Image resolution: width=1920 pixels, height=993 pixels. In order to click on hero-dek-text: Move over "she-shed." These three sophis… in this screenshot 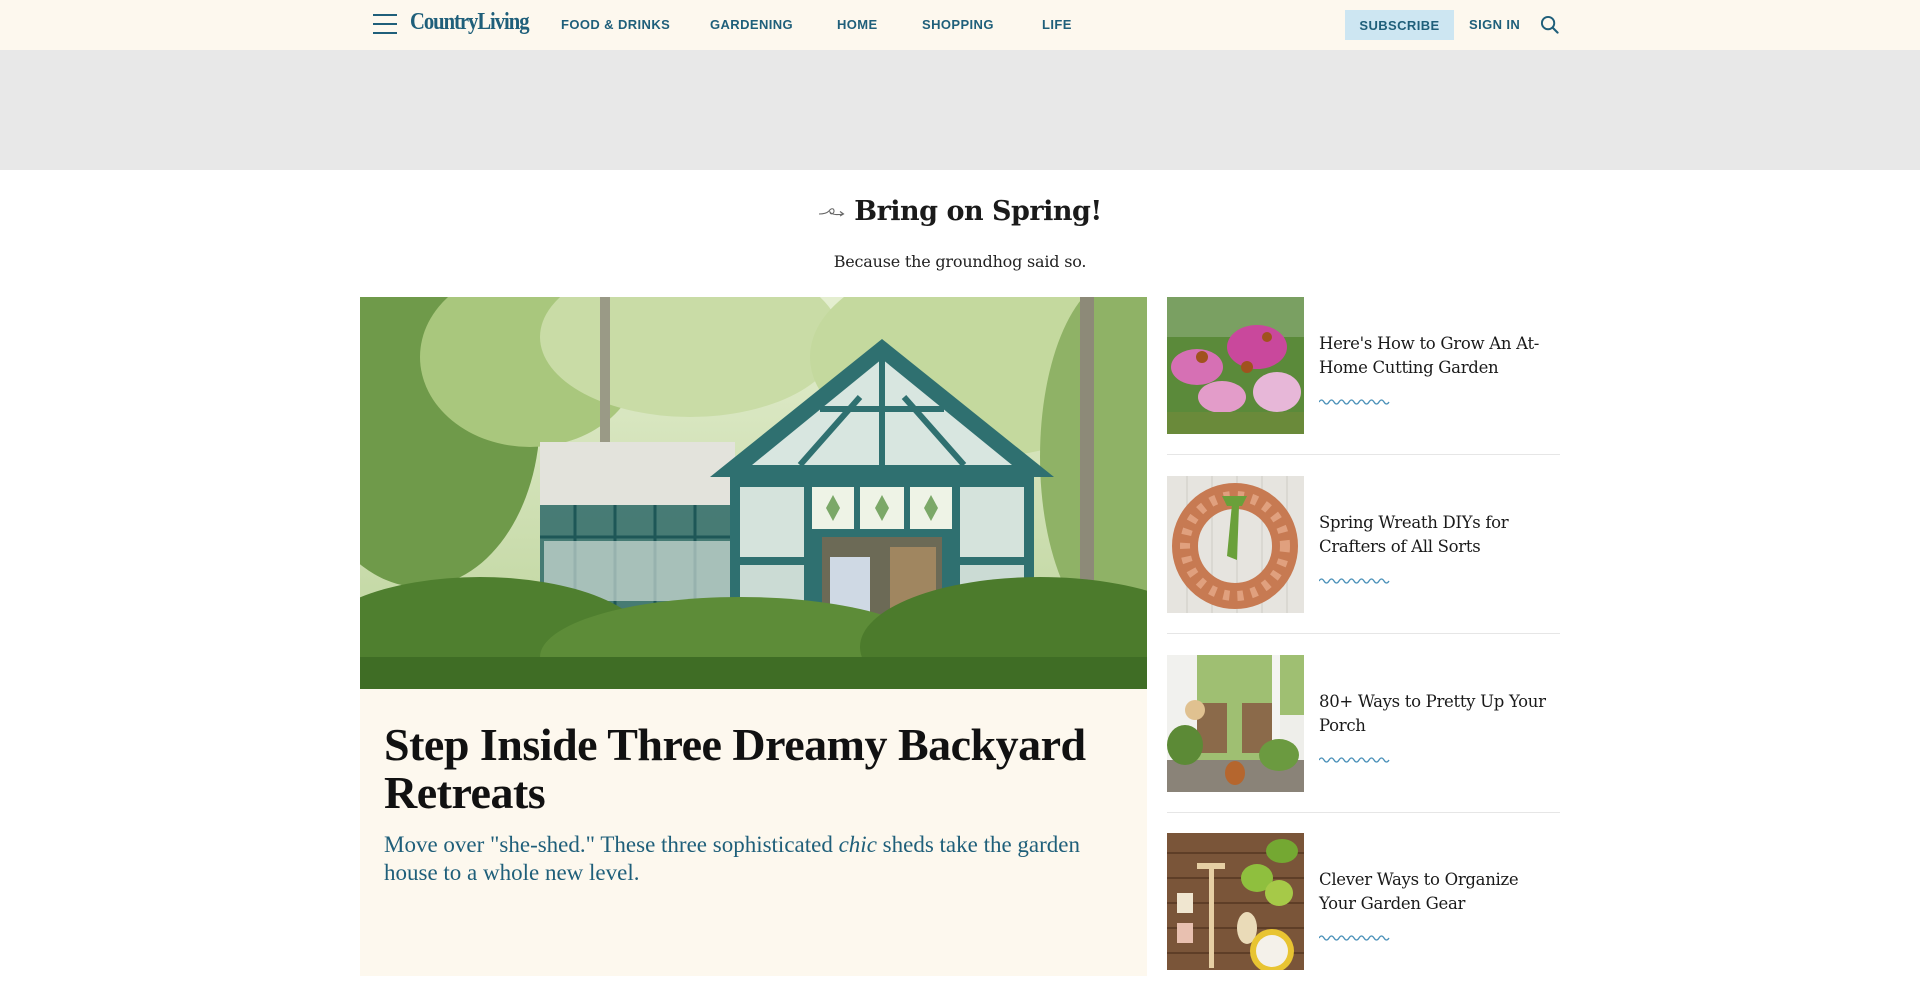, I will do `click(611, 844)`.